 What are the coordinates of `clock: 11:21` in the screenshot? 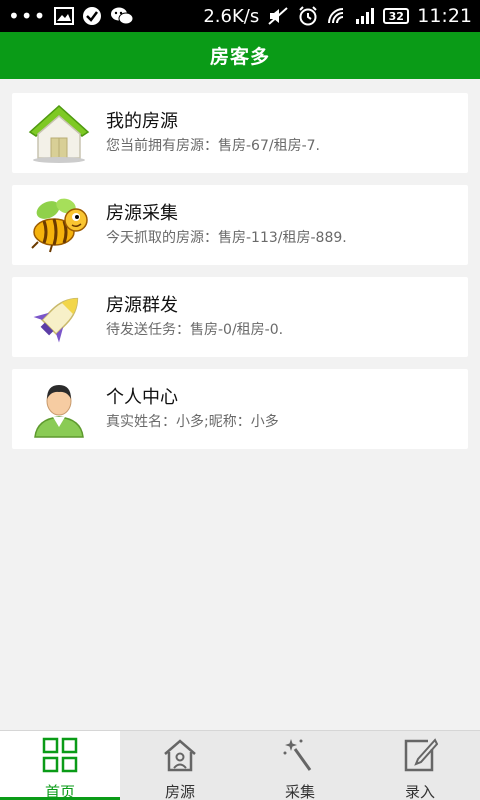 It's located at (444, 16).